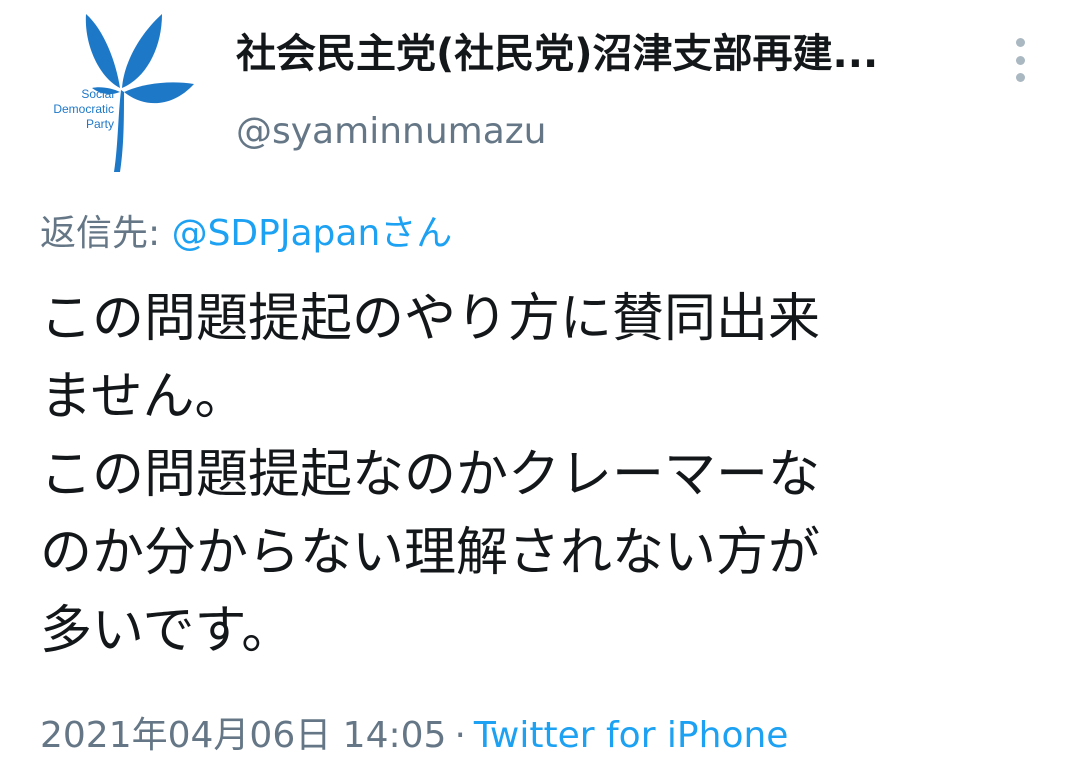 The height and width of the screenshot is (779, 1080). Describe the element at coordinates (243, 735) in the screenshot. I see `tweet-timestamp: 2021年04月06日 14:05` at that location.